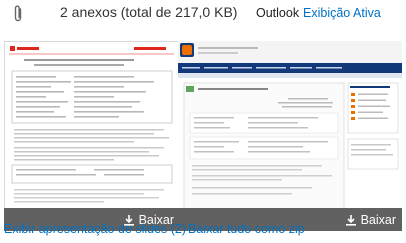 The height and width of the screenshot is (243, 406). I want to click on download-all-zip-link: Baixar tudo como zip, so click(246, 229).